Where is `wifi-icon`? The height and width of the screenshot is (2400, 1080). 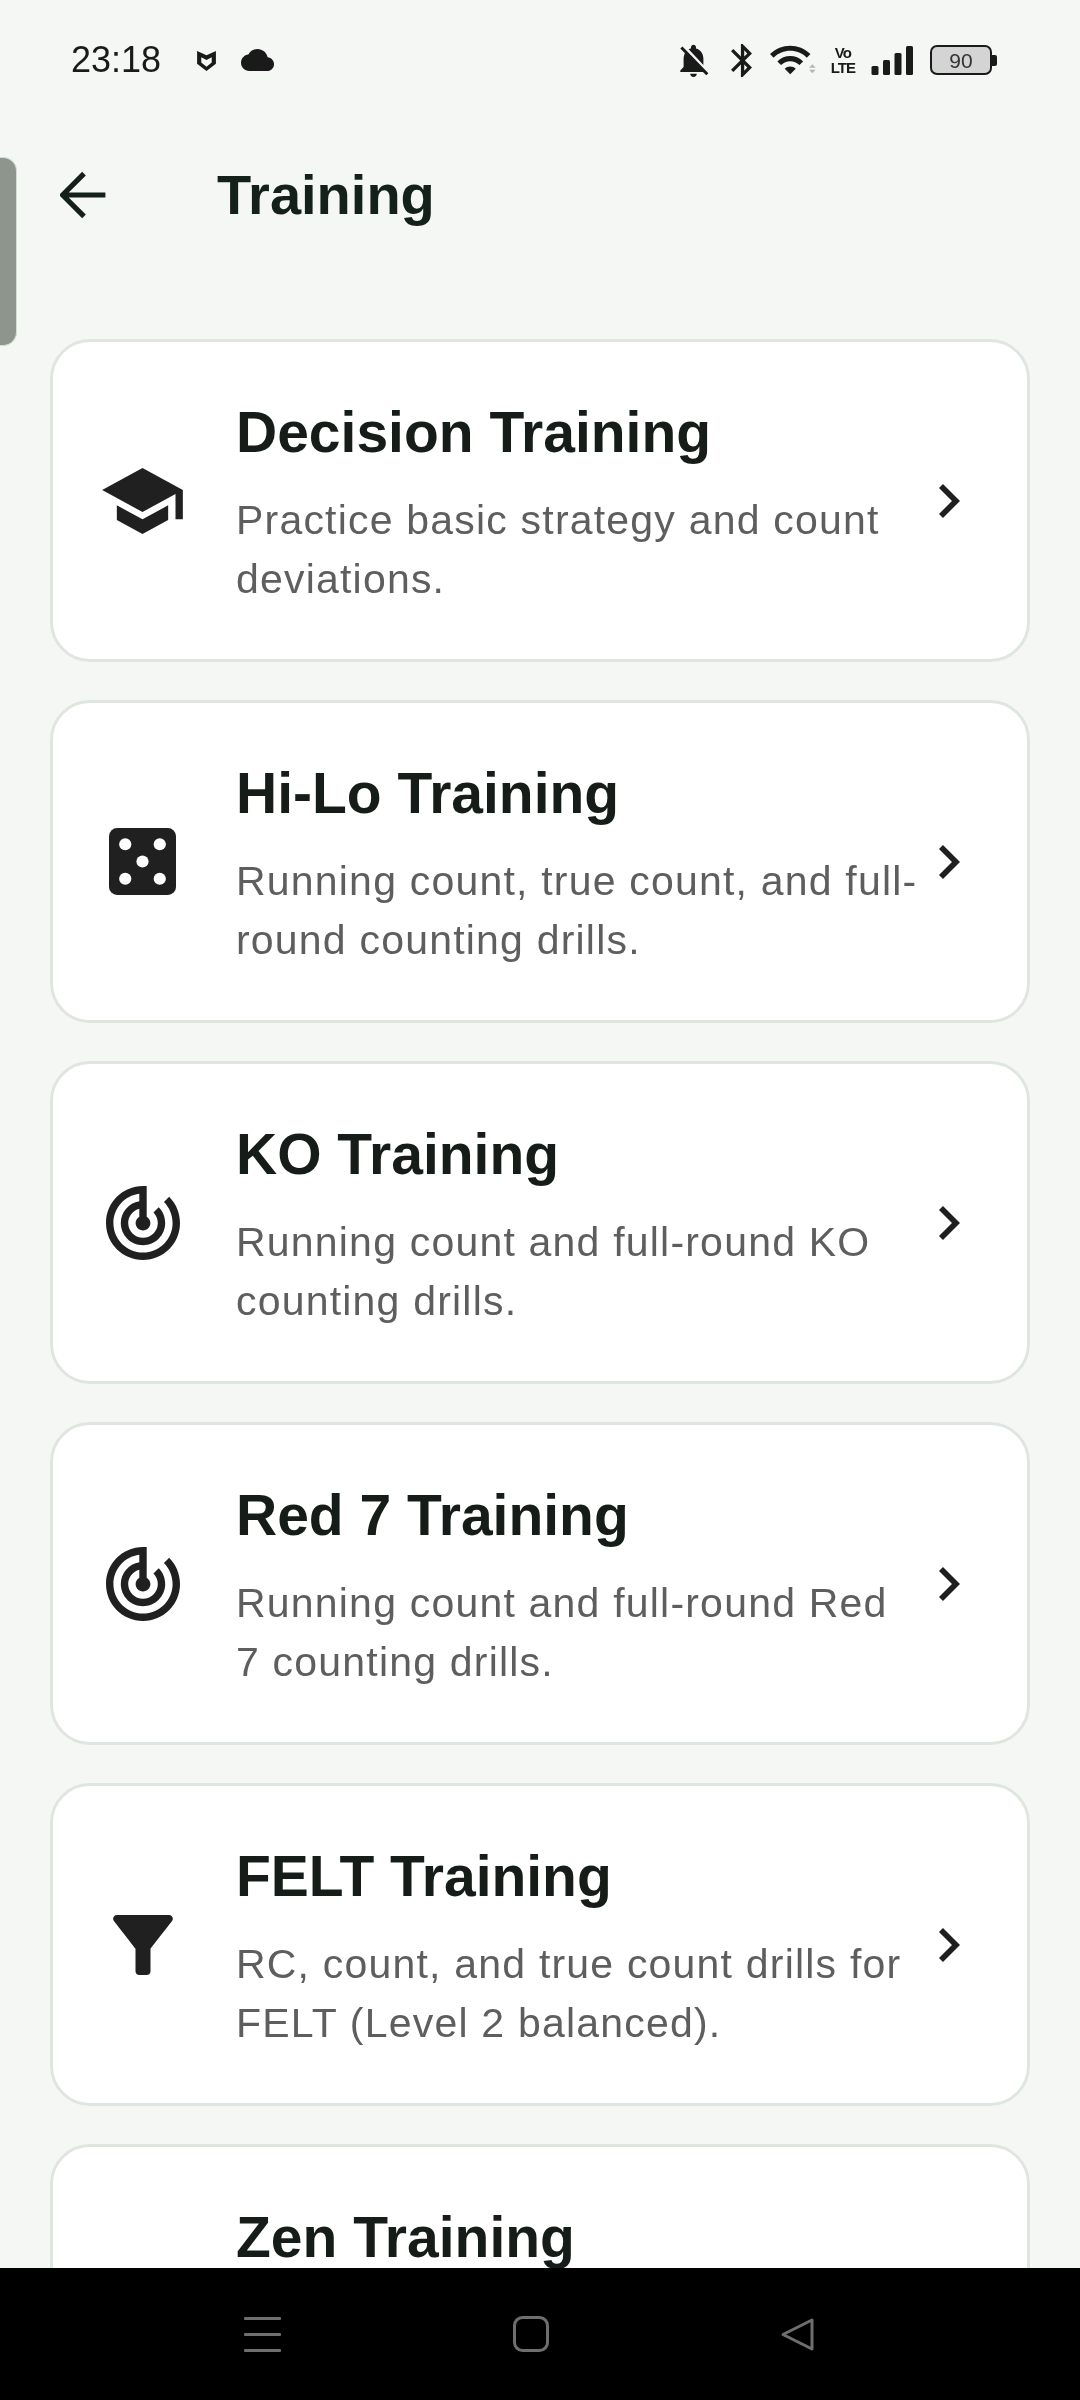
wifi-icon is located at coordinates (792, 60).